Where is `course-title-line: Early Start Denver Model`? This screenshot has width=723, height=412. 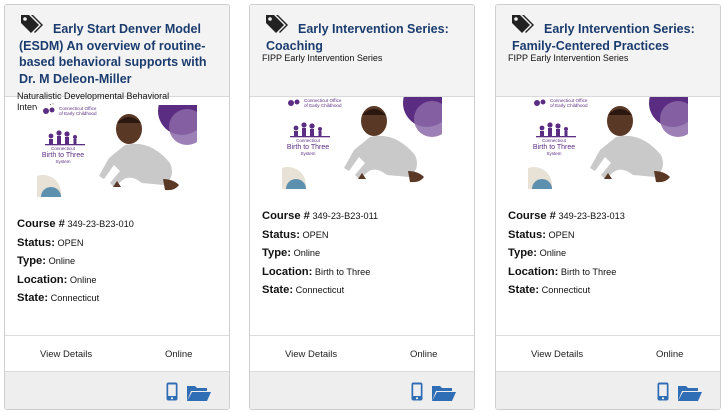
course-title-line: Early Start Denver Model is located at coordinates (119, 29).